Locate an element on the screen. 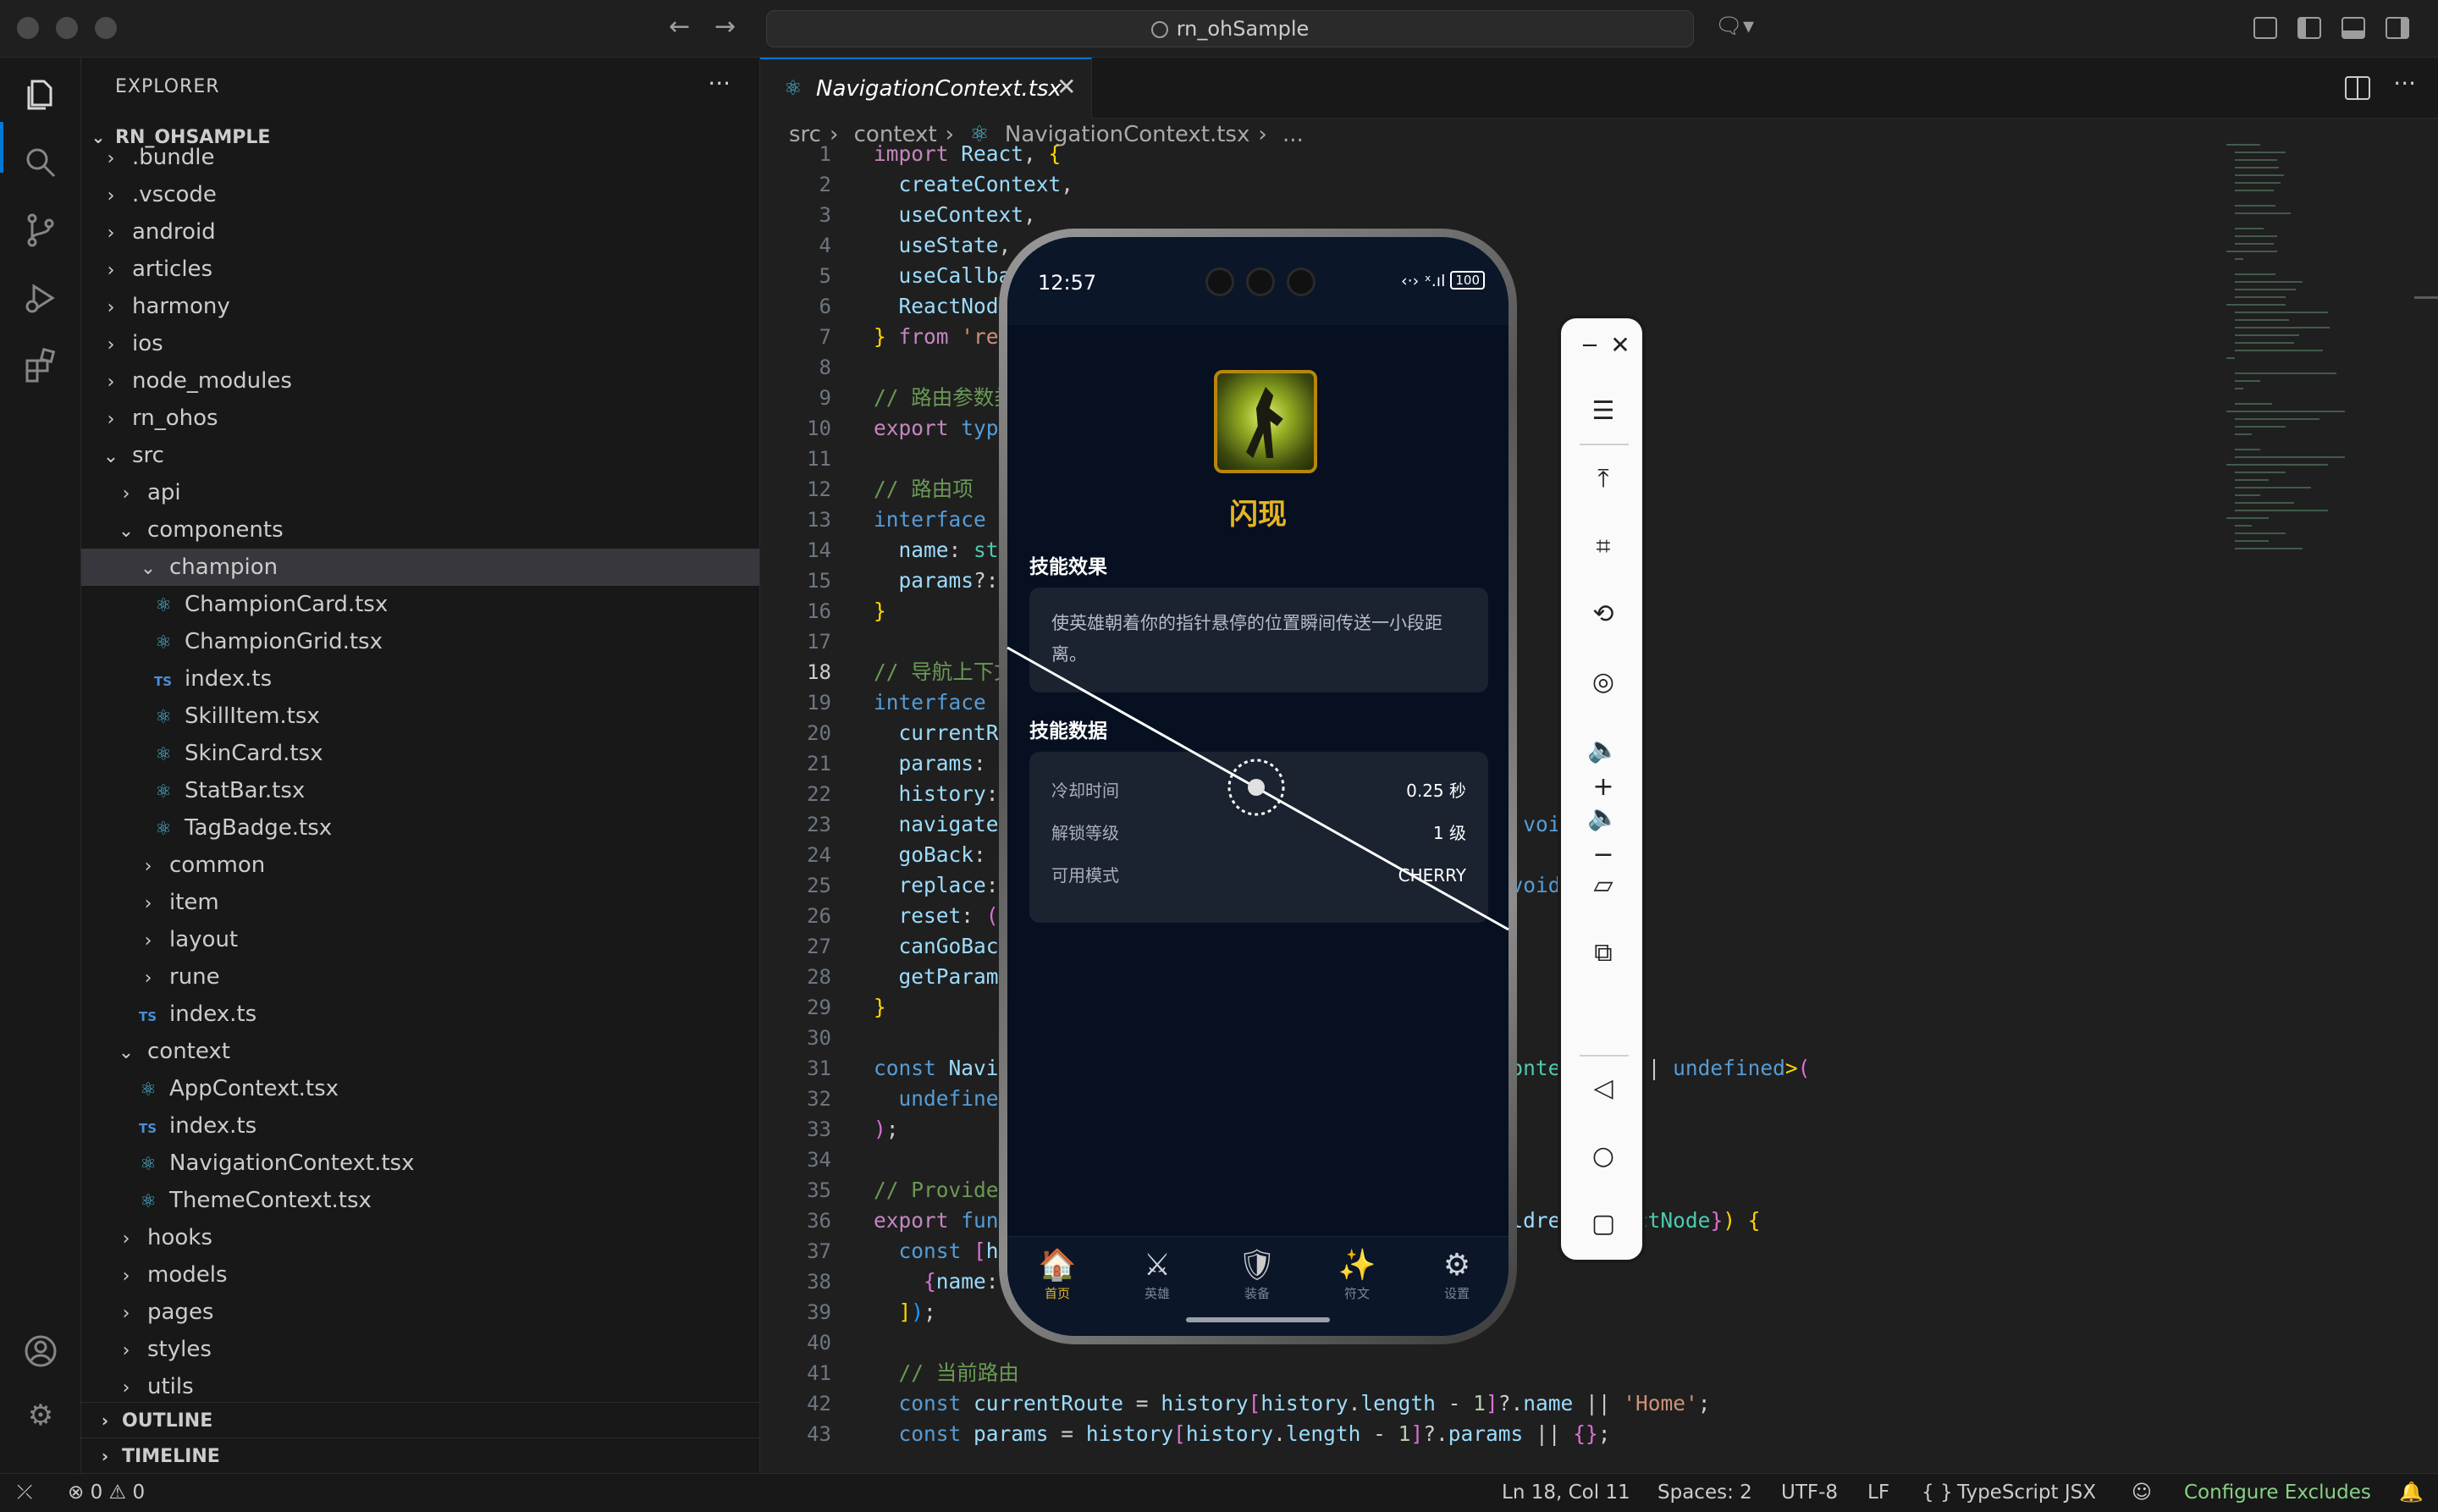 The width and height of the screenshot is (2438, 1512). pin-top-icon: ⤒ is located at coordinates (1603, 479).